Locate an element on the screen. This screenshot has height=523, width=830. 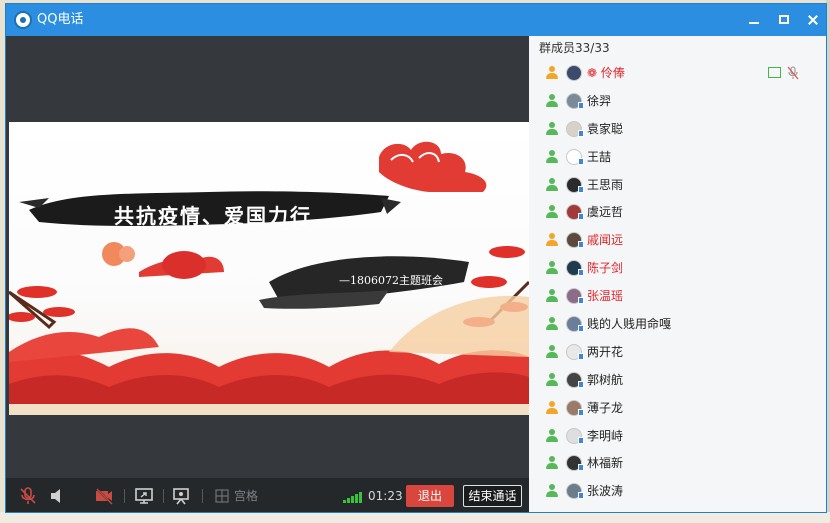
member-row: 林福新 is located at coordinates (677, 464).